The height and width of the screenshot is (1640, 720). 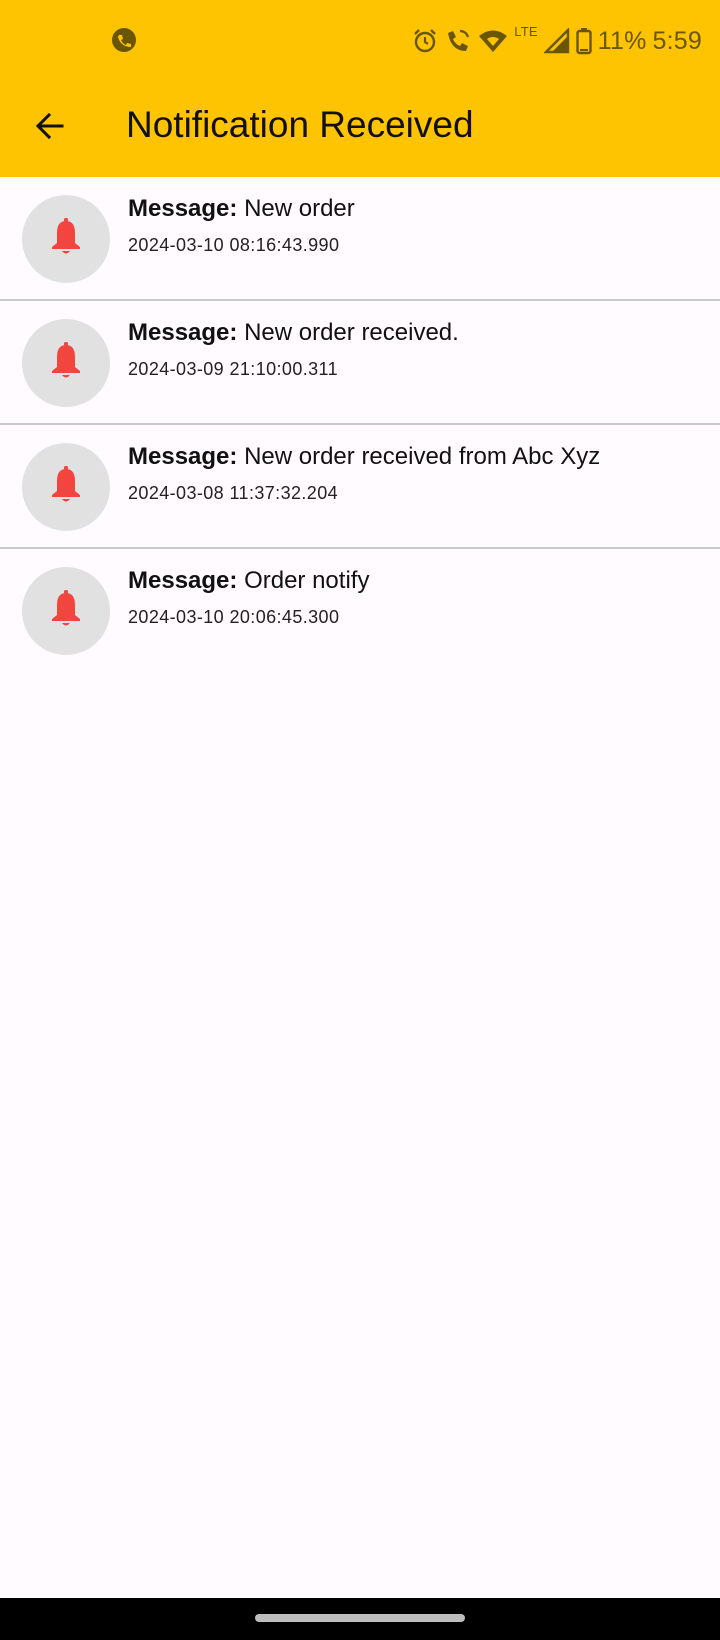 I want to click on alarm-icon, so click(x=425, y=41).